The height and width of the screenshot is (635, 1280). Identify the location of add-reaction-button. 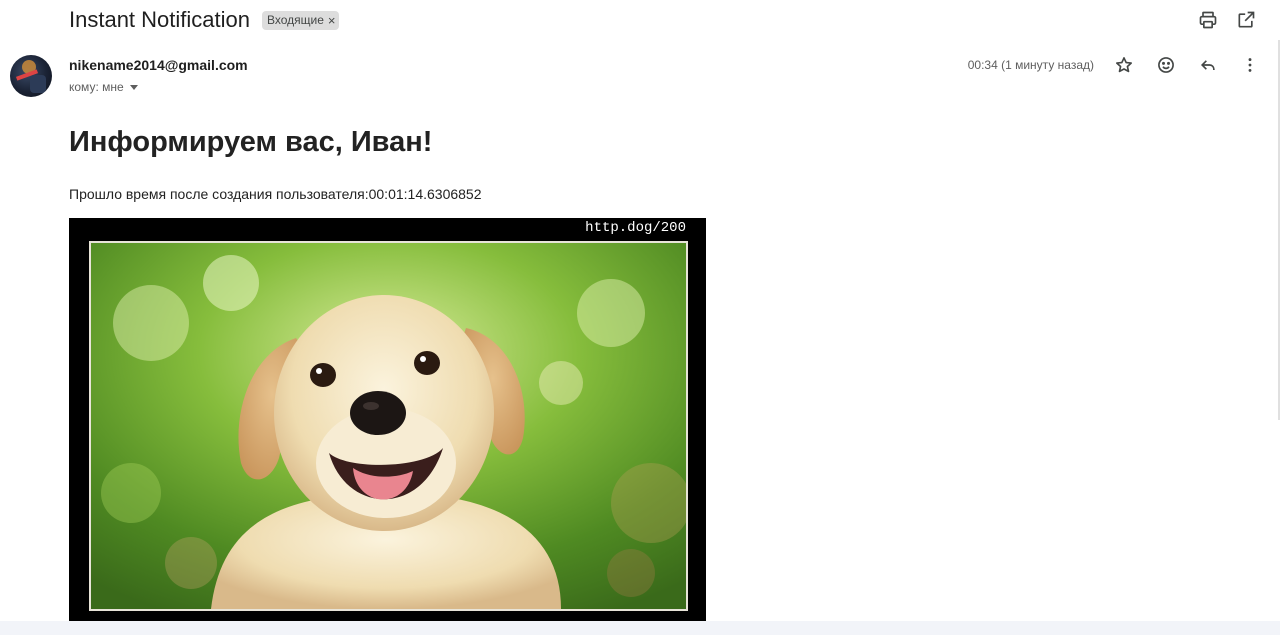
(1166, 65).